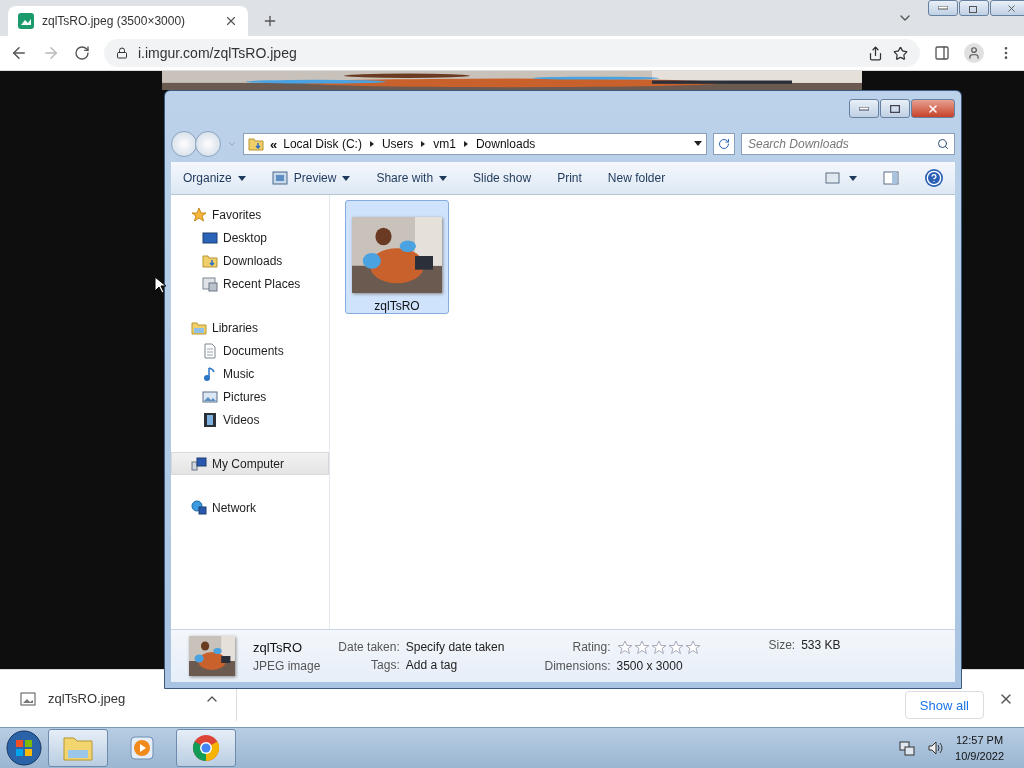 This screenshot has width=1024, height=768. Describe the element at coordinates (128, 698) in the screenshot. I see `download-item: zqlTsRO.jpeg` at that location.